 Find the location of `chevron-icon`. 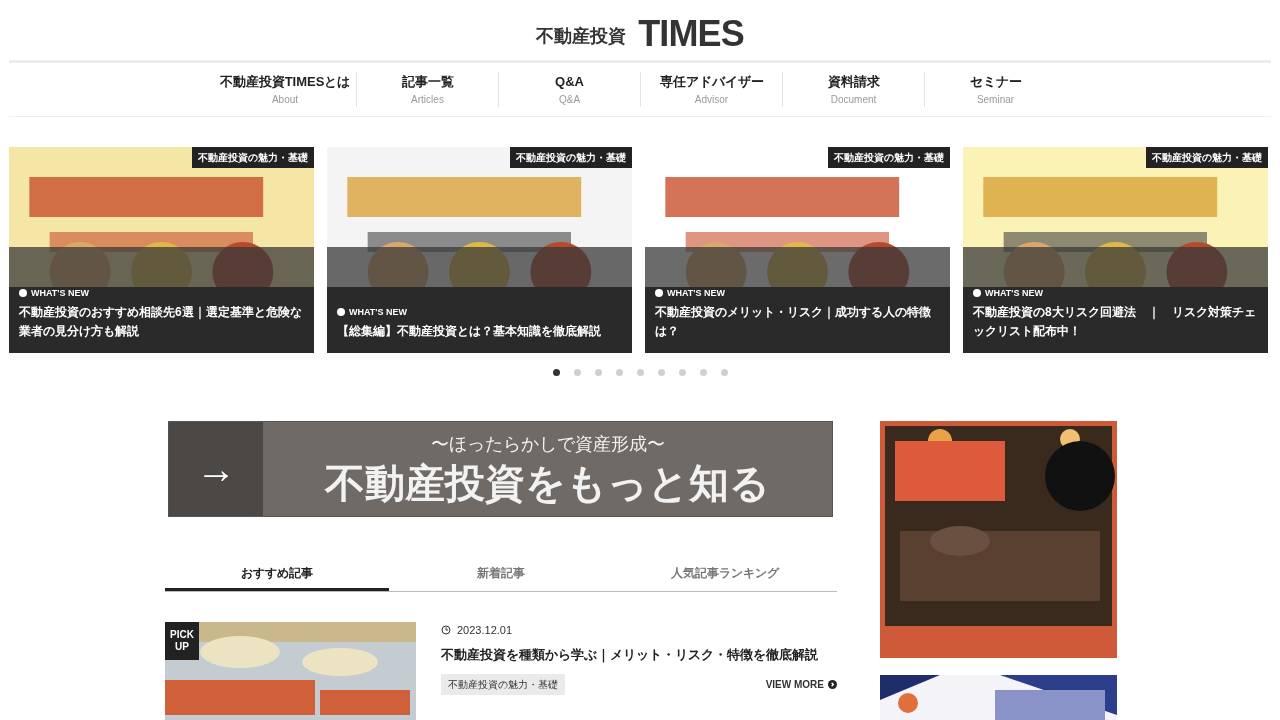

chevron-icon is located at coordinates (832, 684).